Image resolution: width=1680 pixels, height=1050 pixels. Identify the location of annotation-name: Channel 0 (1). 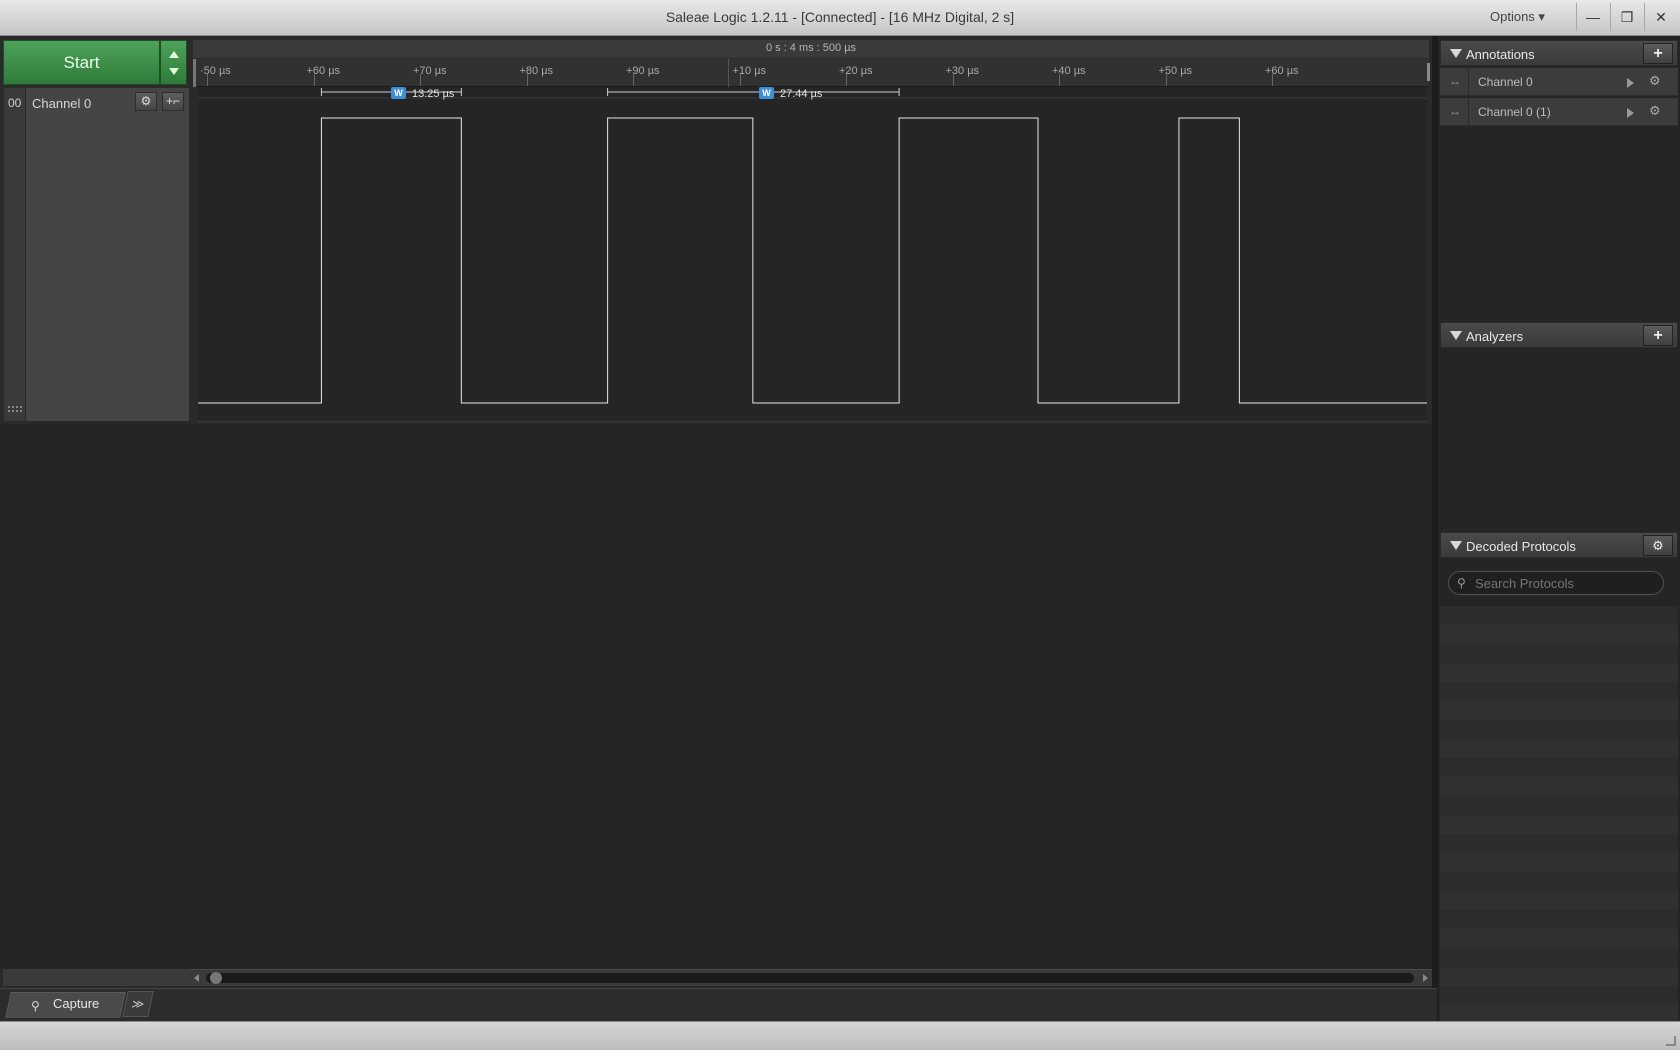
(1514, 112).